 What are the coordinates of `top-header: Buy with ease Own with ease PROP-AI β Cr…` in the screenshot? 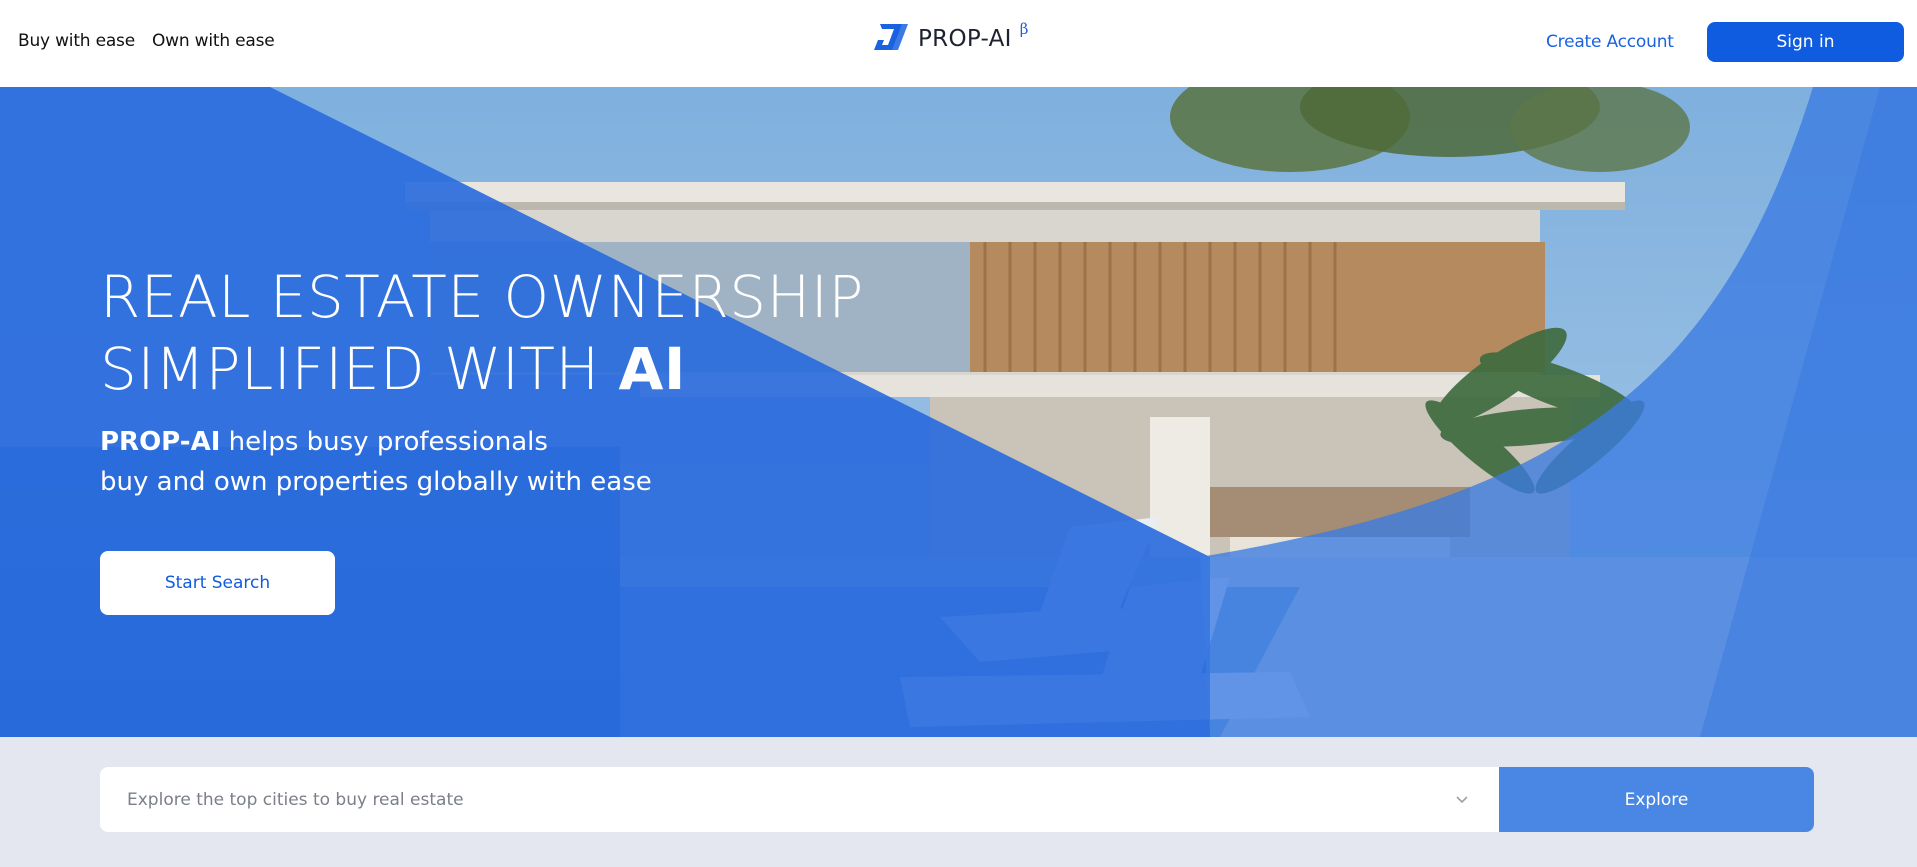 It's located at (958, 43).